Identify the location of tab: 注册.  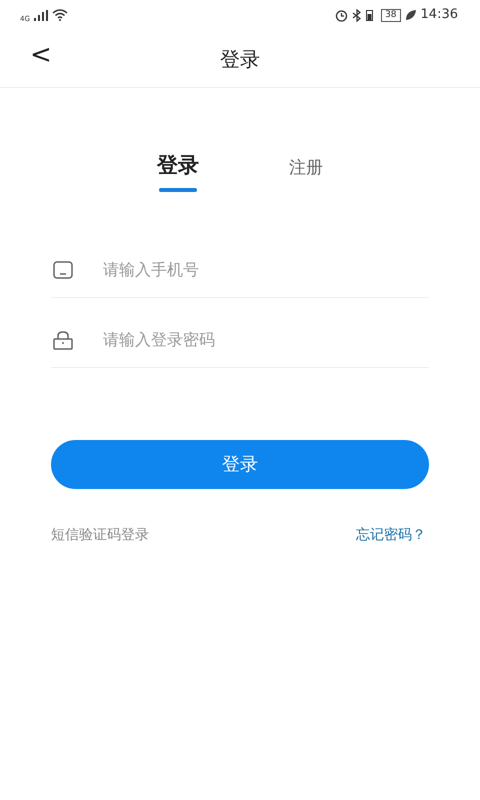
(306, 174).